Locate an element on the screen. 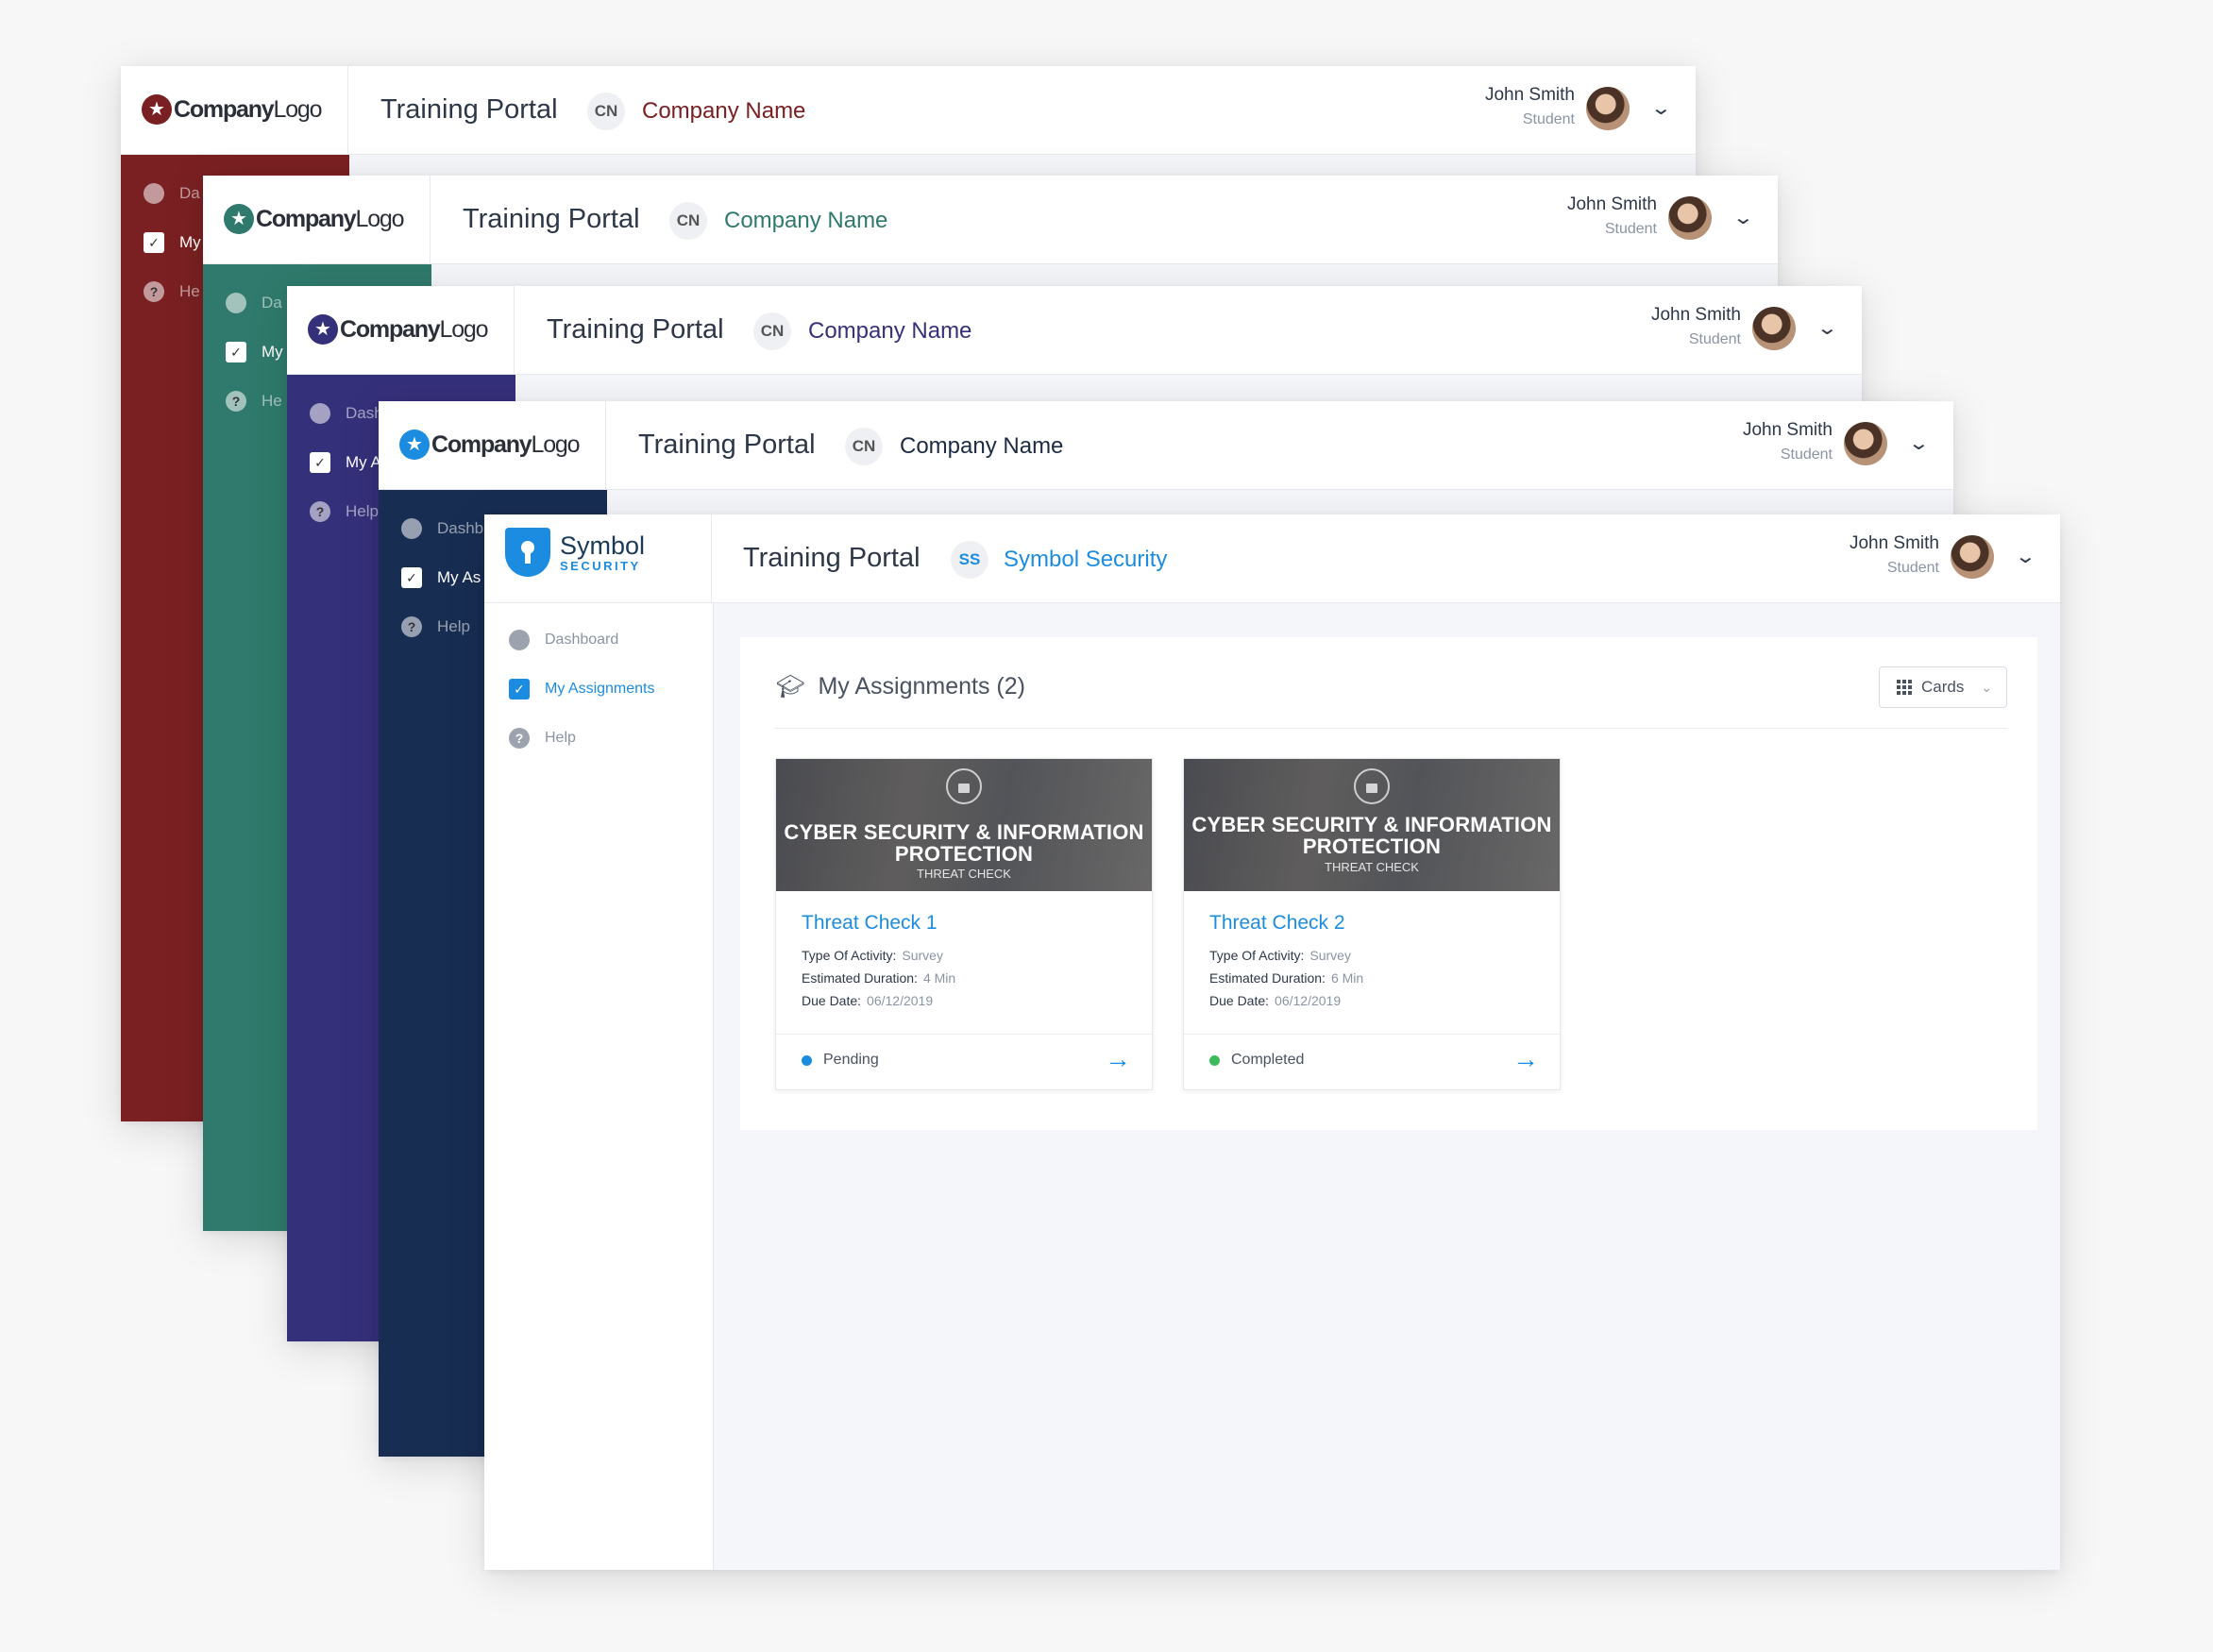 The image size is (2213, 1652). sidebar-item-dashboard: Dashboard is located at coordinates (563, 640).